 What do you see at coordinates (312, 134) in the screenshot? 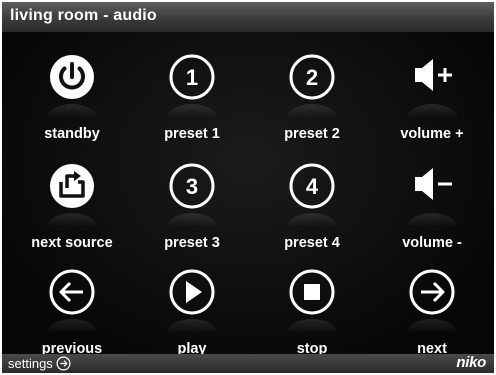
I see `preset-2-label: preset 2` at bounding box center [312, 134].